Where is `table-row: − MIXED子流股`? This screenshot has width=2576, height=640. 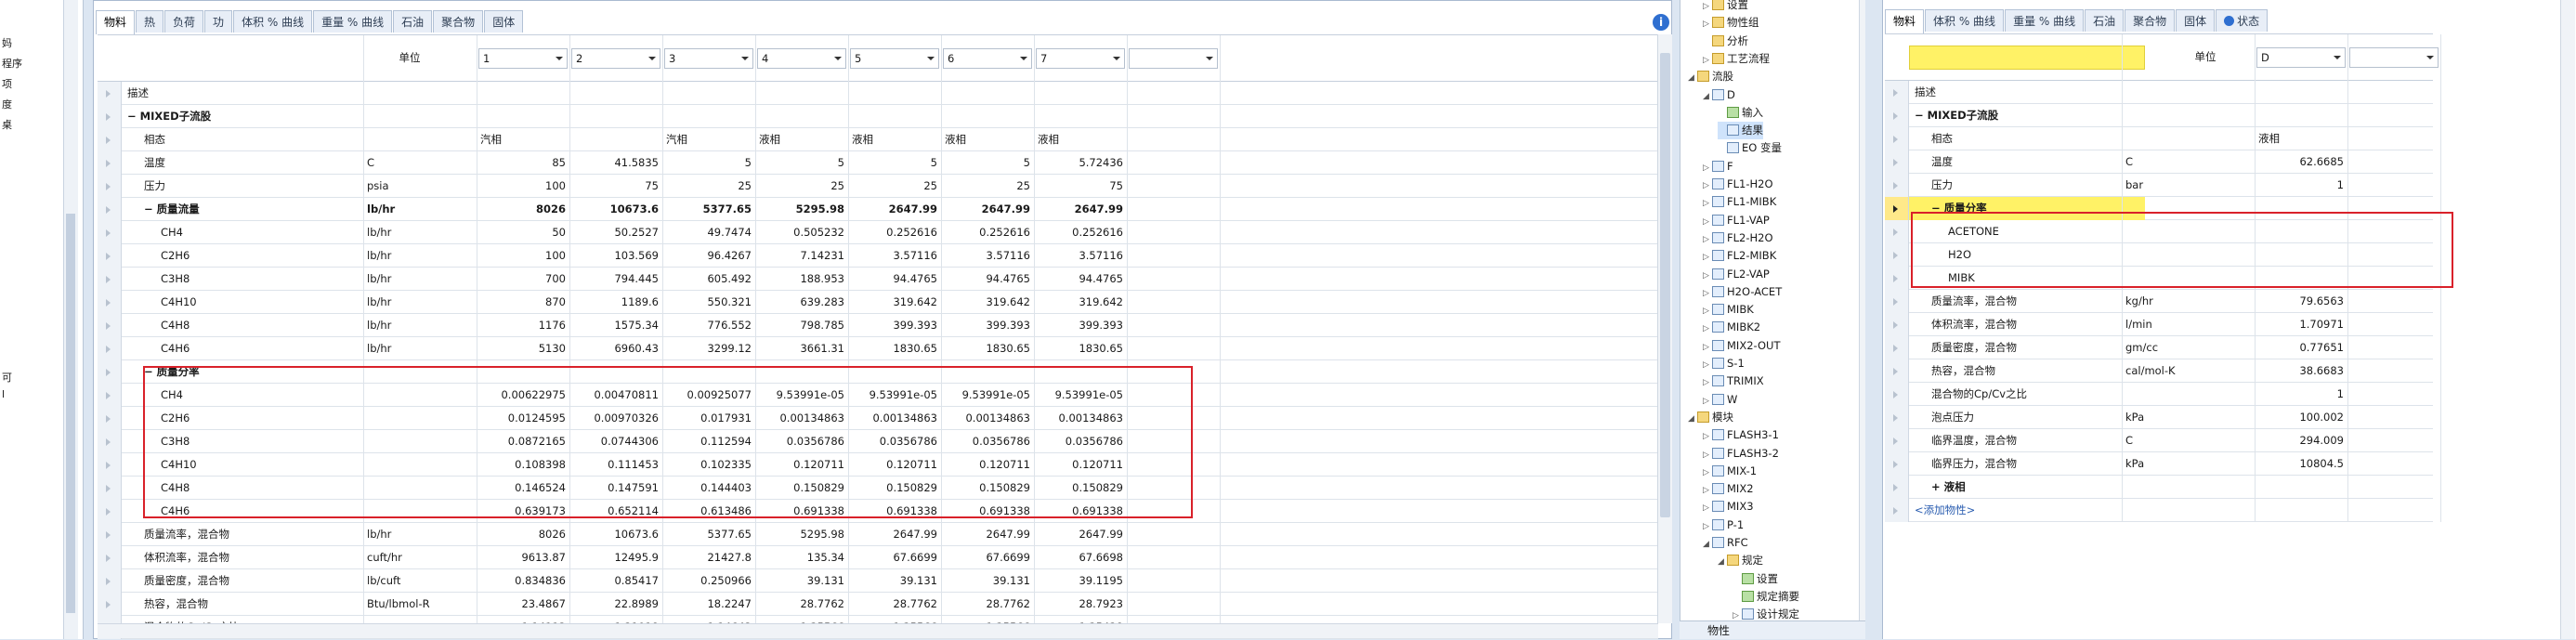
table-row: − MIXED子流股 is located at coordinates (2159, 116).